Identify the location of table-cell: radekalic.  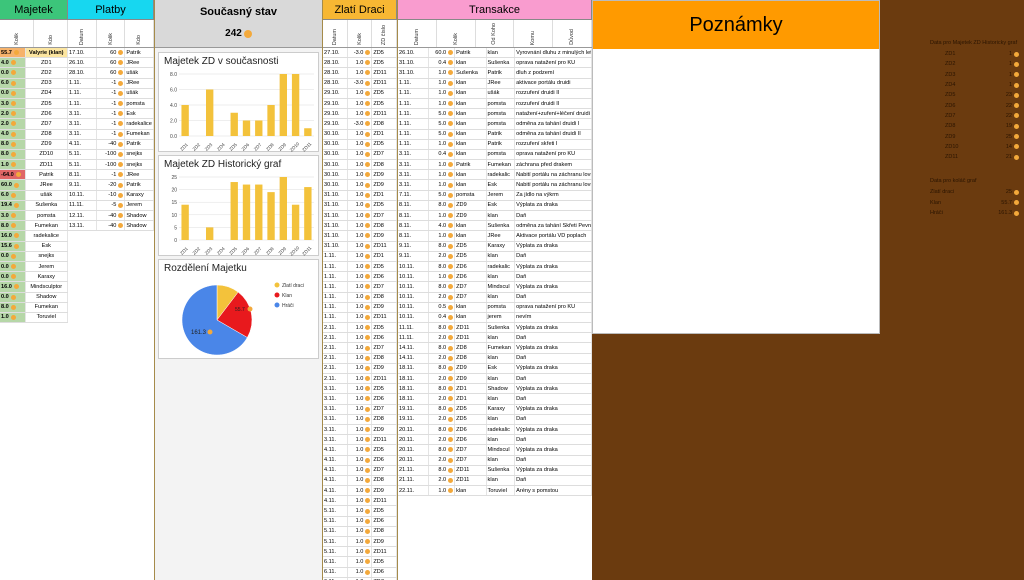
(501, 266).